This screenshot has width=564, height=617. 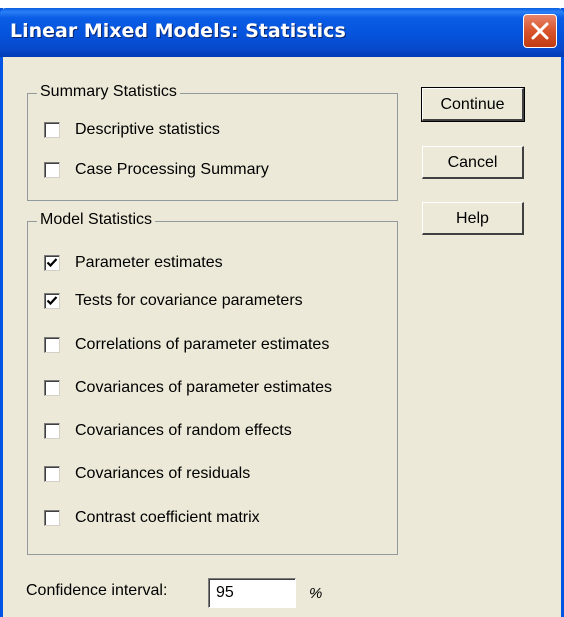 What do you see at coordinates (473, 162) in the screenshot?
I see `cancel-button: Cancel` at bounding box center [473, 162].